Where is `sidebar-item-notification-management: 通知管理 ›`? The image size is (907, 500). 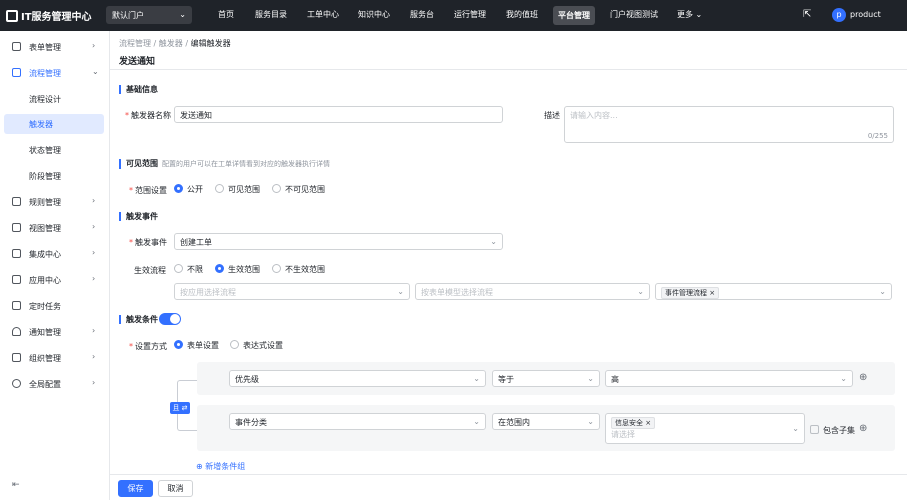
sidebar-item-notification-management: 通知管理 › is located at coordinates (55, 332).